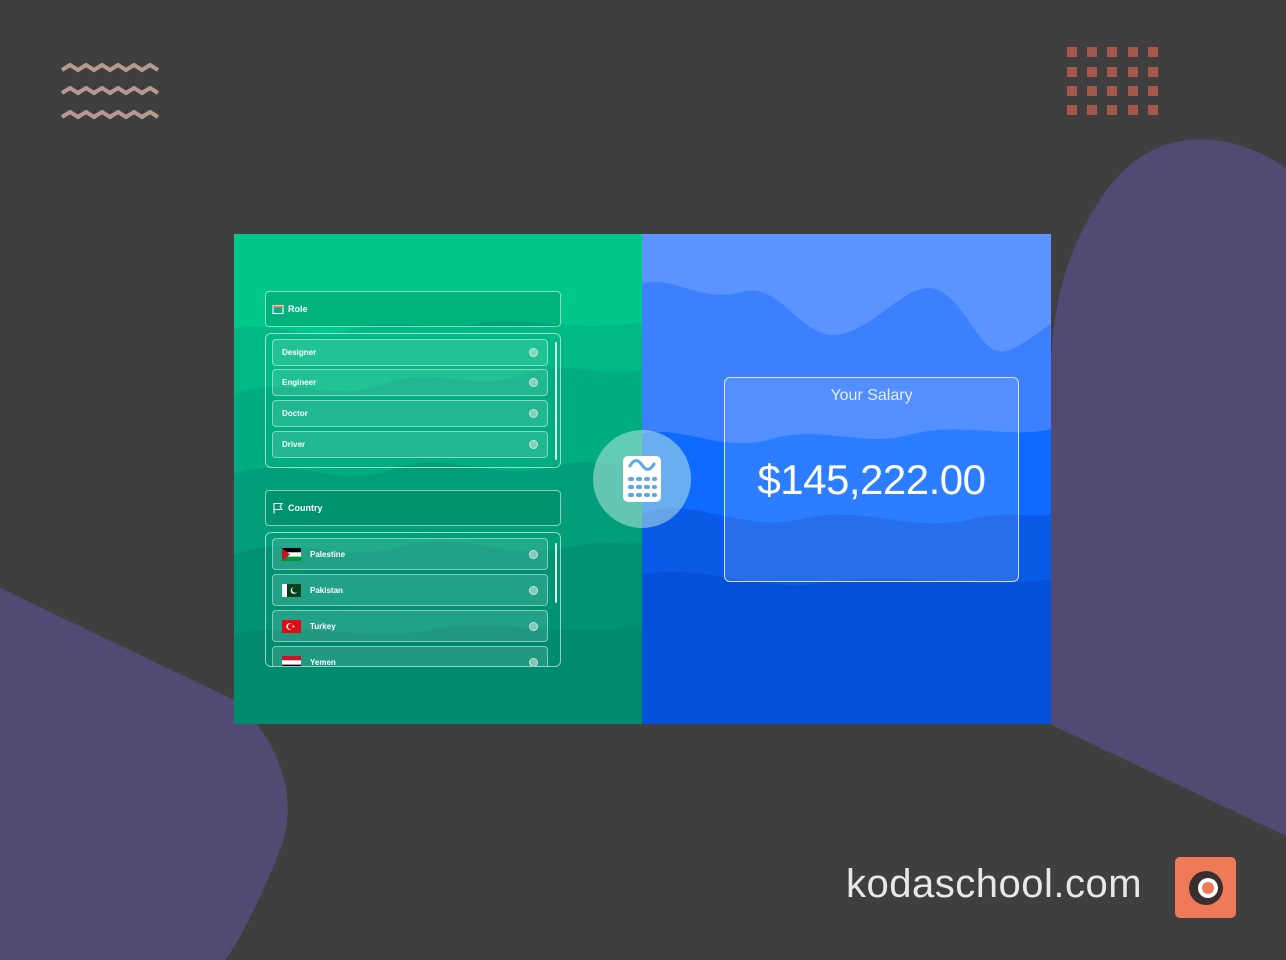  Describe the element at coordinates (556, 573) in the screenshot. I see `country-scrollbar` at that location.